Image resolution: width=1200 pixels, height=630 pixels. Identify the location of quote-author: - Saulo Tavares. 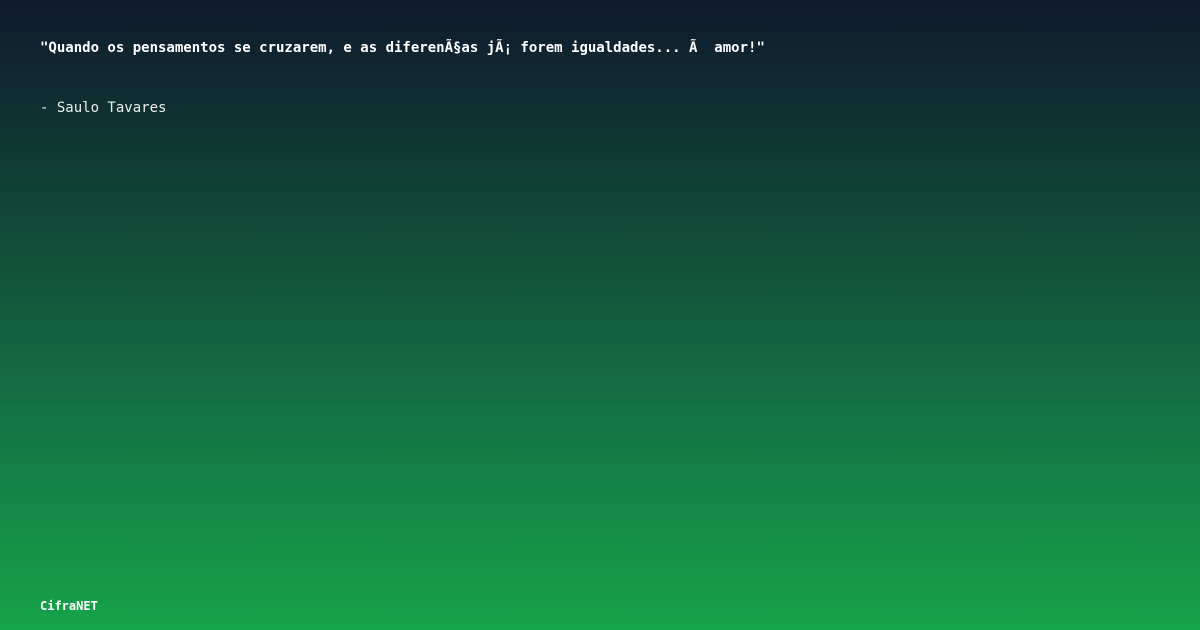
(103, 108).